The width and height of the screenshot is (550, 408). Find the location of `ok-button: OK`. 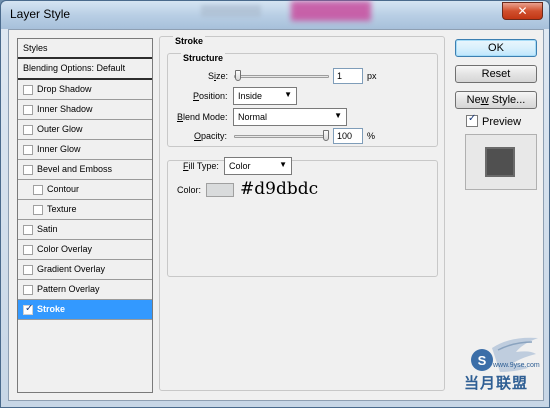

ok-button: OK is located at coordinates (496, 48).